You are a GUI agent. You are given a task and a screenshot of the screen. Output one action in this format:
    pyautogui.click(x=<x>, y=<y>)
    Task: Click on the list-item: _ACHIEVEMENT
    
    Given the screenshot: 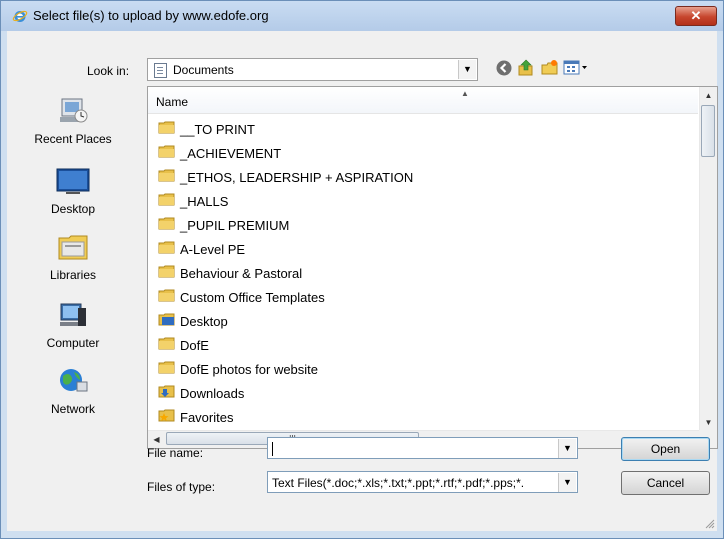 What is the action you would take?
    pyautogui.click(x=423, y=152)
    